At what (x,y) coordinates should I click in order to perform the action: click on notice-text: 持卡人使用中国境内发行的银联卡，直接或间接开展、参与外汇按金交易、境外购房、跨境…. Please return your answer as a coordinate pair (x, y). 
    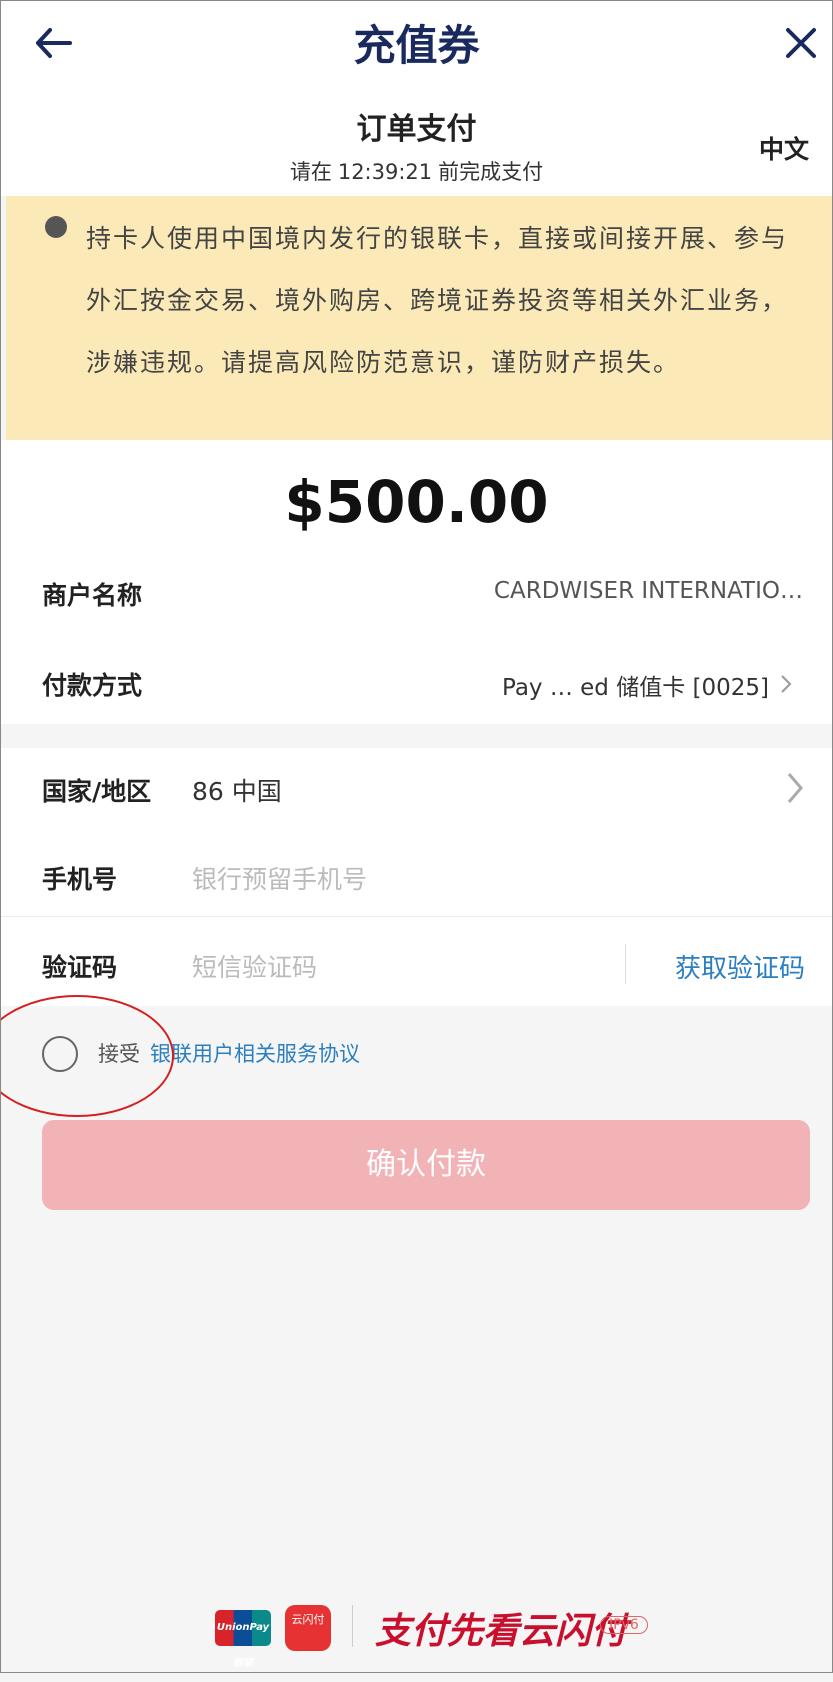
    Looking at the image, I should click on (437, 300).